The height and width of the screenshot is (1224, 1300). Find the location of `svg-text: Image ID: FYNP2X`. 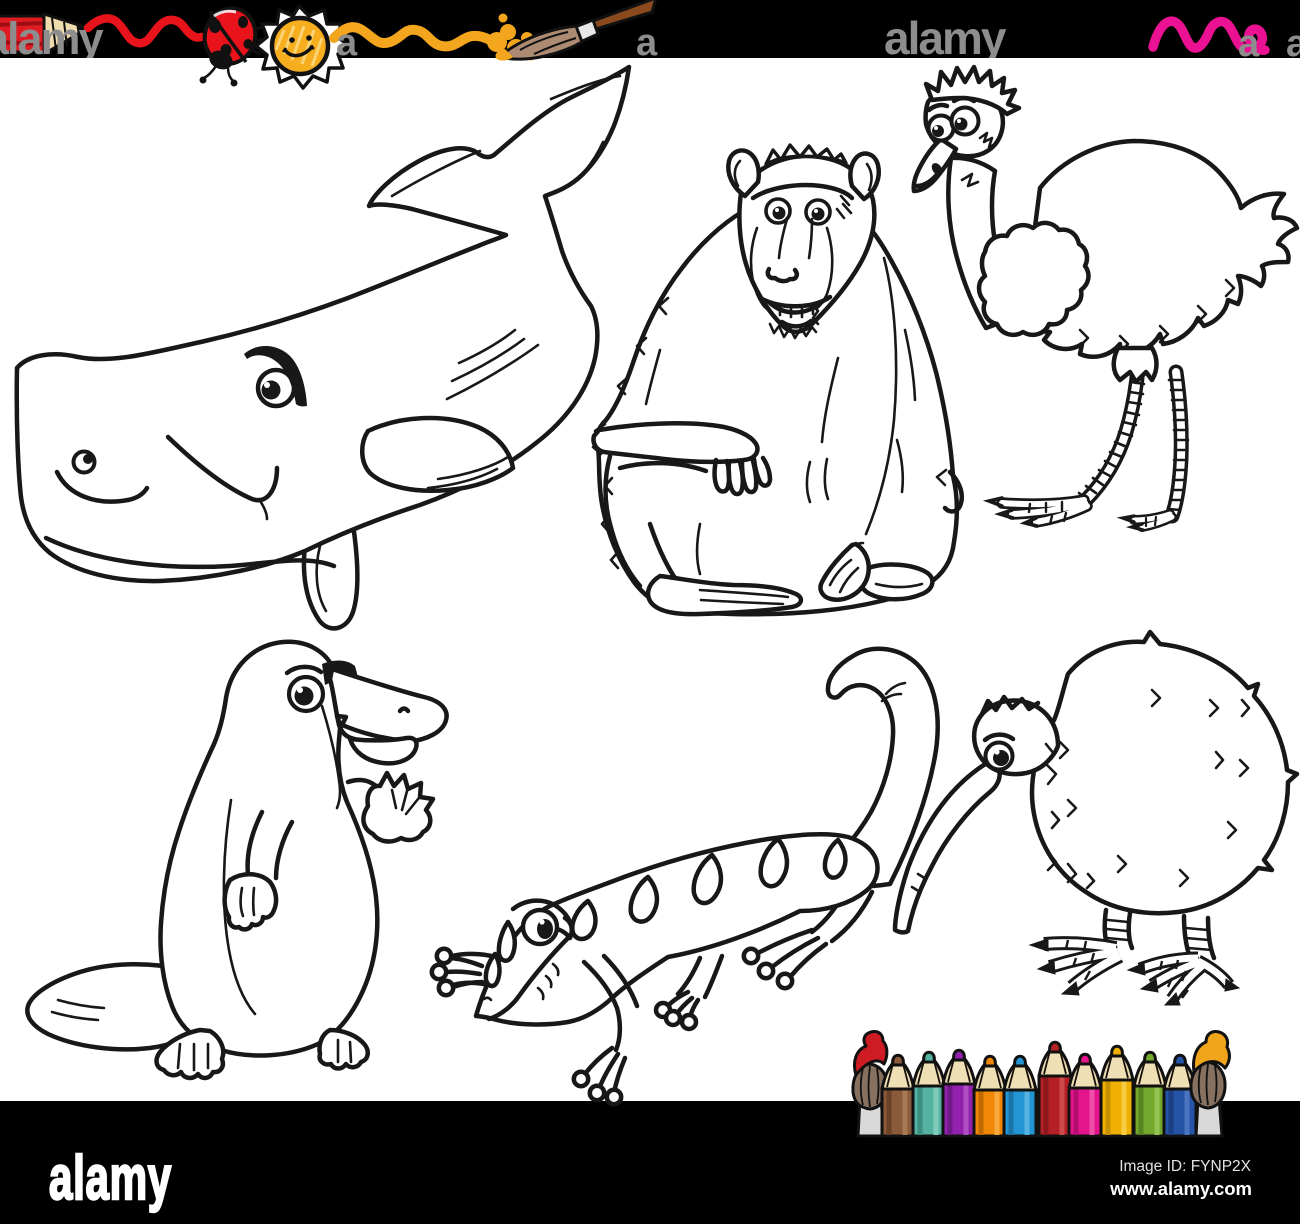

svg-text: Image ID: FYNP2X is located at coordinates (1185, 1166).